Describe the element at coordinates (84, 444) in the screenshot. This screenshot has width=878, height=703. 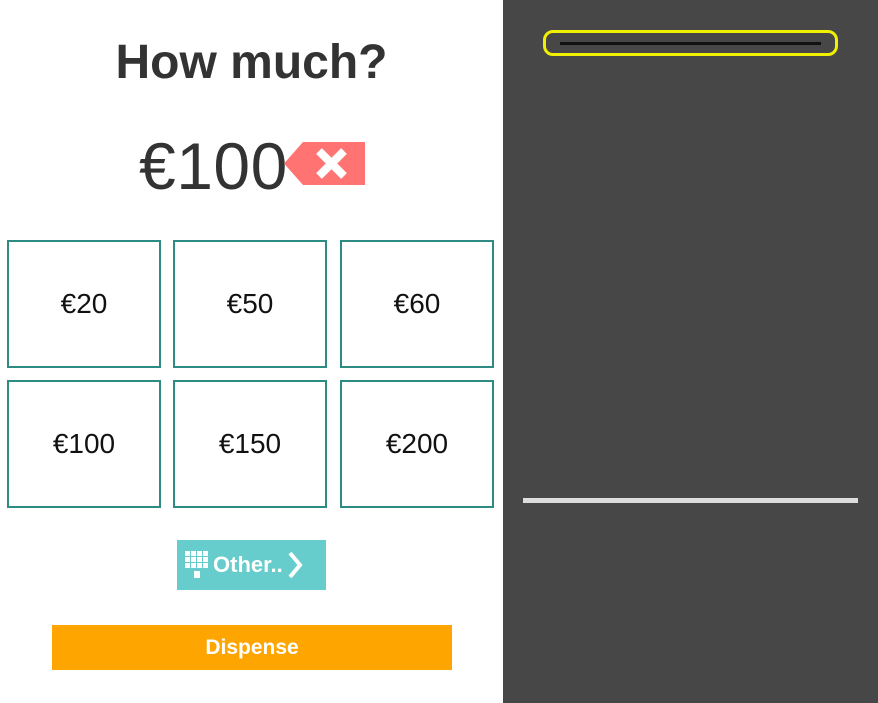
I see `amount-button-100: €100` at that location.